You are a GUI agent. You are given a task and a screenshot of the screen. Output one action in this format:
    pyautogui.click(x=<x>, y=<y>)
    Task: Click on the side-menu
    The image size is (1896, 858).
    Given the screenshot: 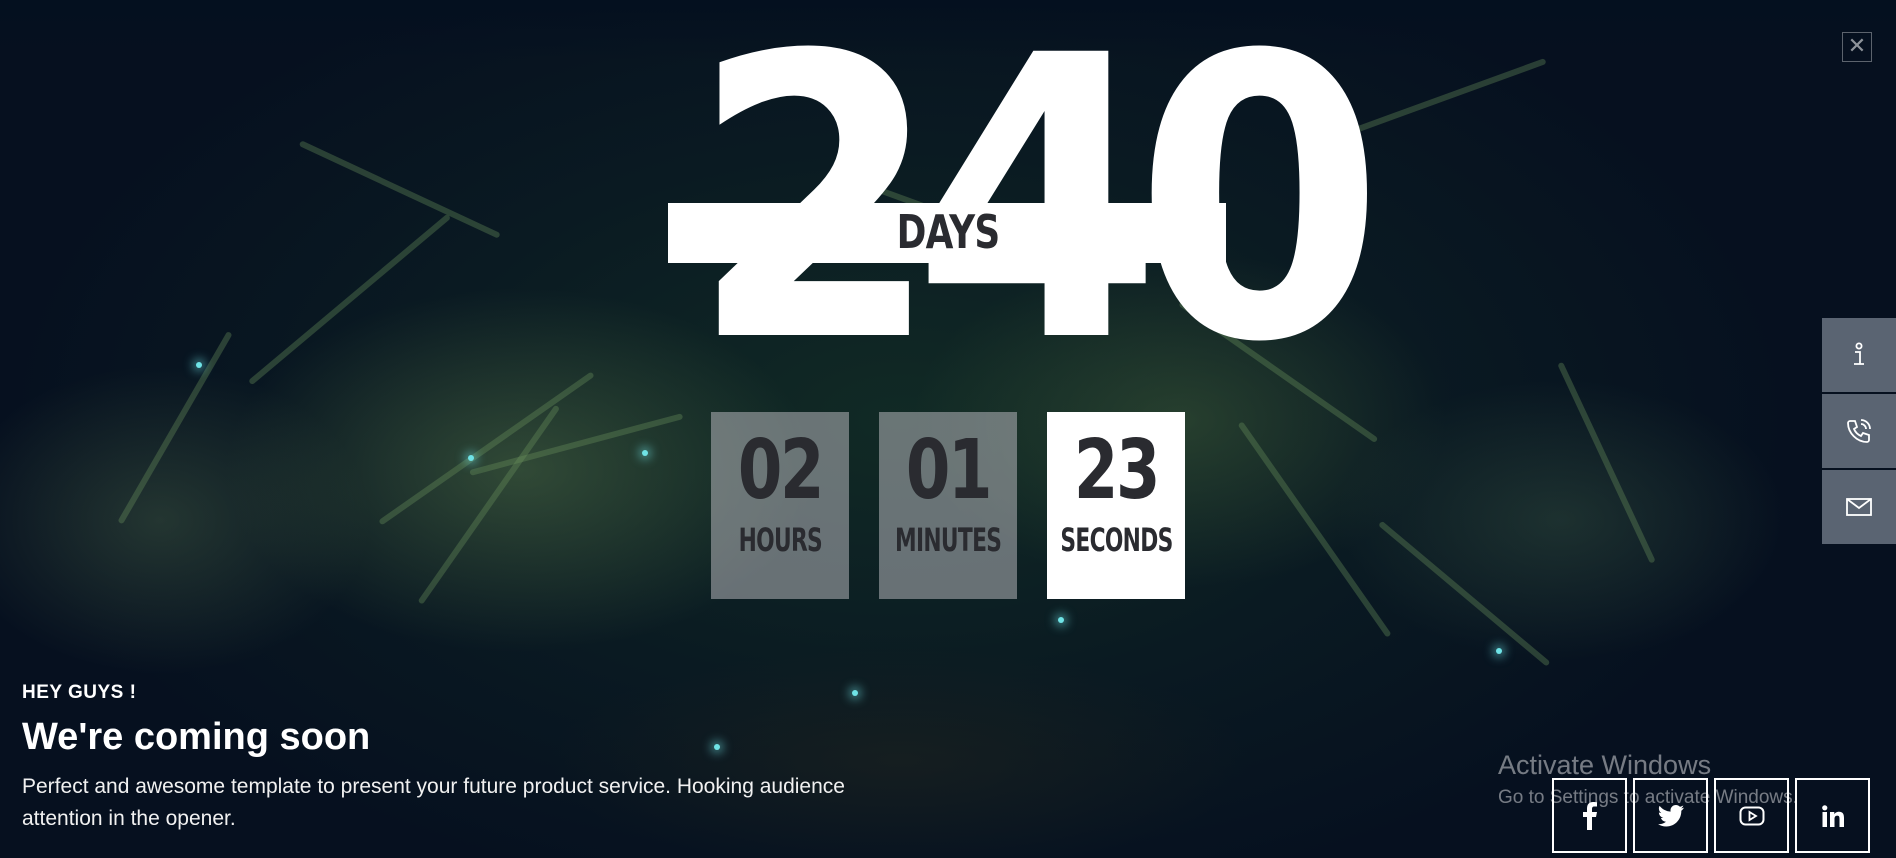 What is the action you would take?
    pyautogui.click(x=1859, y=432)
    